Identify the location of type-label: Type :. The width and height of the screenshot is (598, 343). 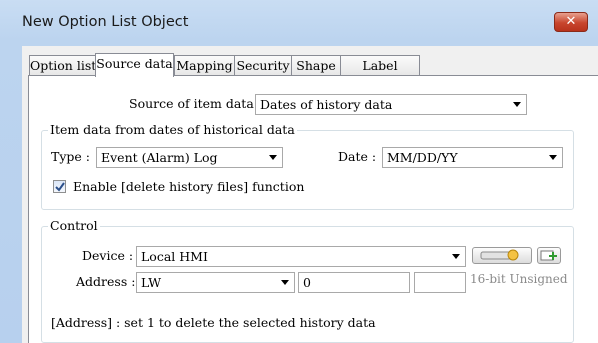
(70, 156).